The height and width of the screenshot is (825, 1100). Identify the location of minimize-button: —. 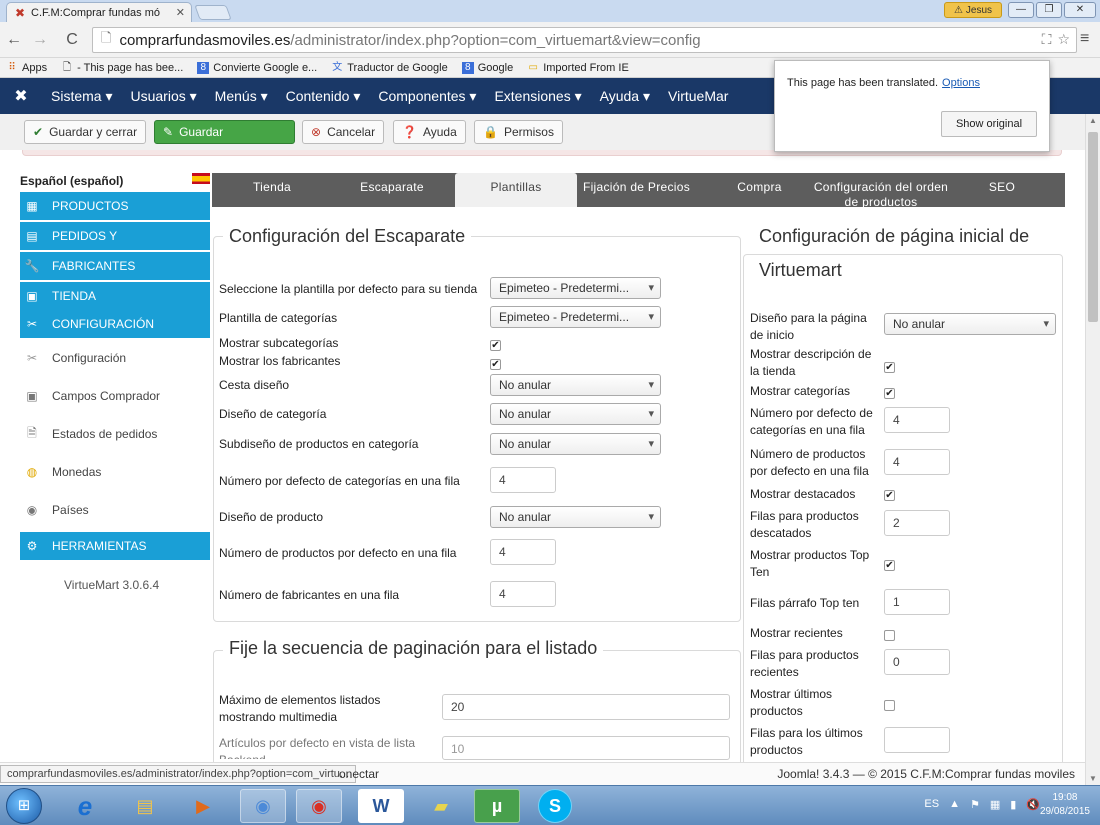
(1021, 10).